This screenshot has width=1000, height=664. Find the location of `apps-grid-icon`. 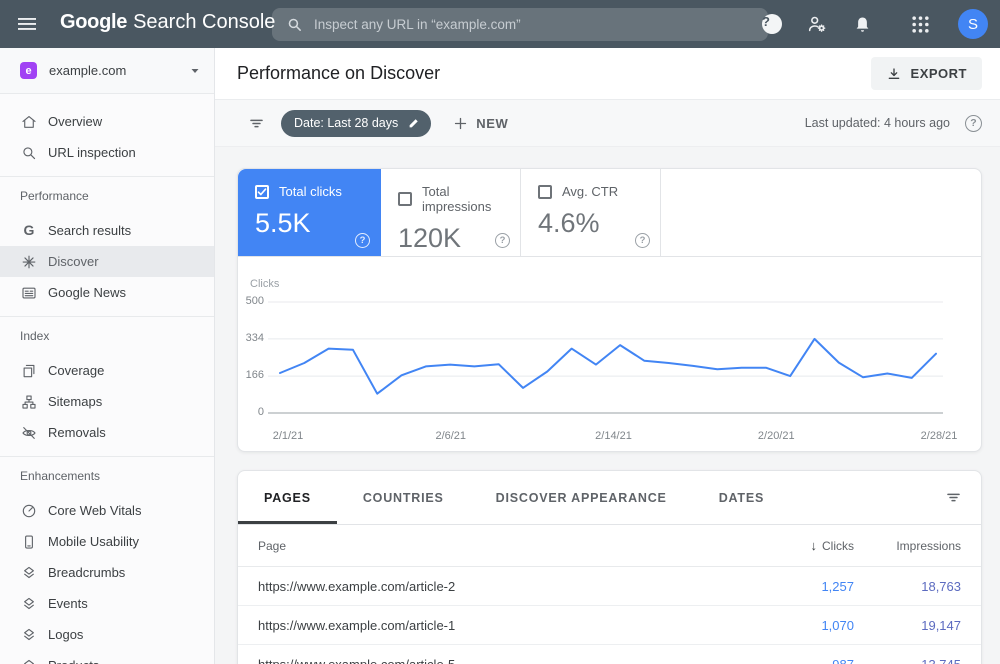

apps-grid-icon is located at coordinates (920, 24).